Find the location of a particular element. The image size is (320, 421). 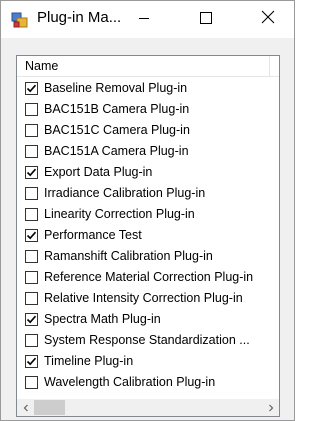

list-item-label: BAC151A Camera Plug-in is located at coordinates (116, 151).